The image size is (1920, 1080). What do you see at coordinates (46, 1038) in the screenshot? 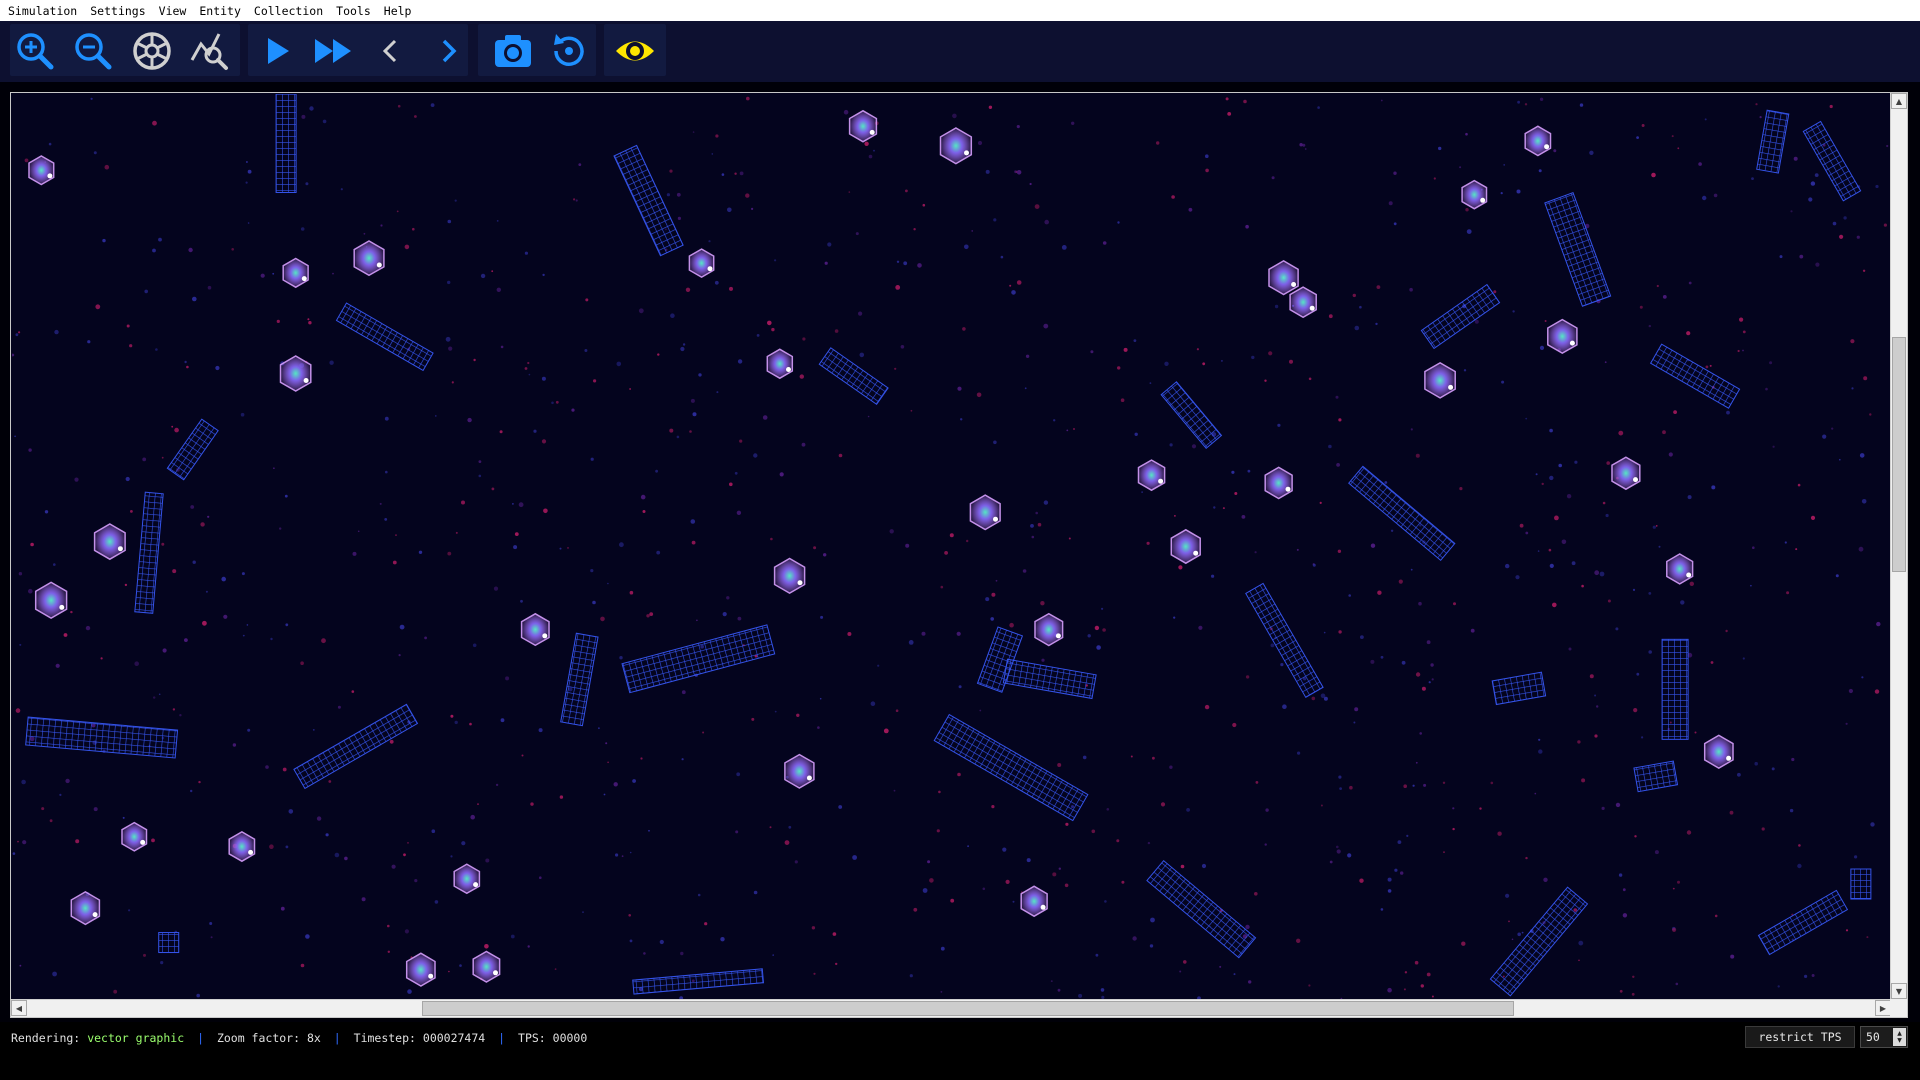
I see `rendering-label: Rendering:` at bounding box center [46, 1038].